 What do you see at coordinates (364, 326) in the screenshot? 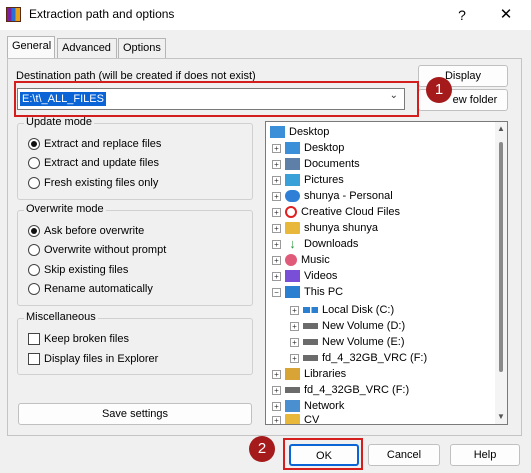
I see `tree-item-label: New Volume (D:)` at bounding box center [364, 326].